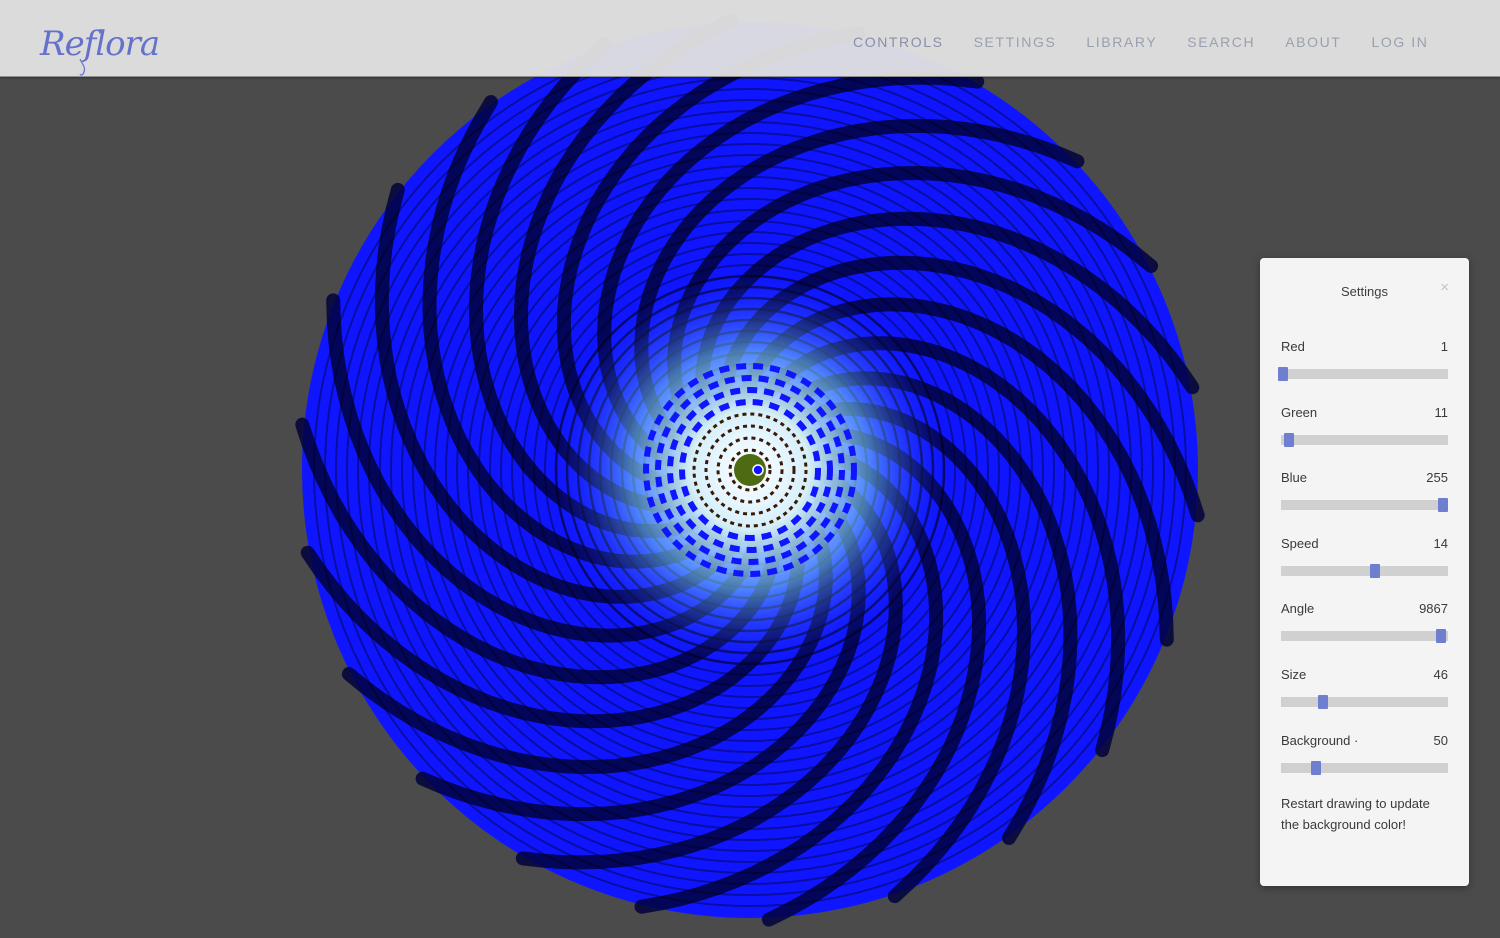  I want to click on angle-slider-handle, so click(1441, 636).